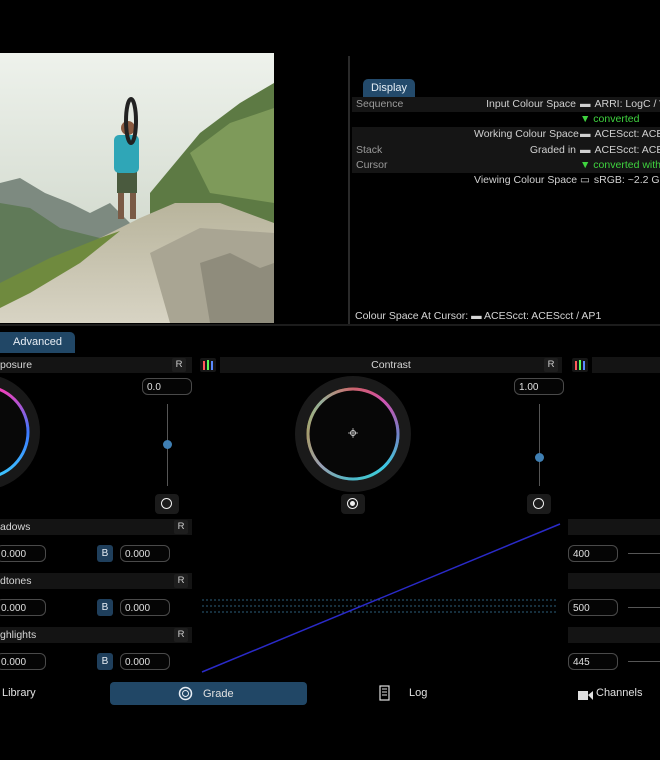 This screenshot has height=760, width=660. I want to click on midtones-right-slider, so click(644, 607).